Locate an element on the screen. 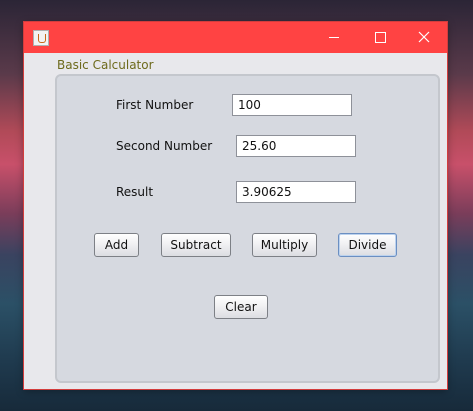 The image size is (473, 411). add-button: Add is located at coordinates (116, 245).